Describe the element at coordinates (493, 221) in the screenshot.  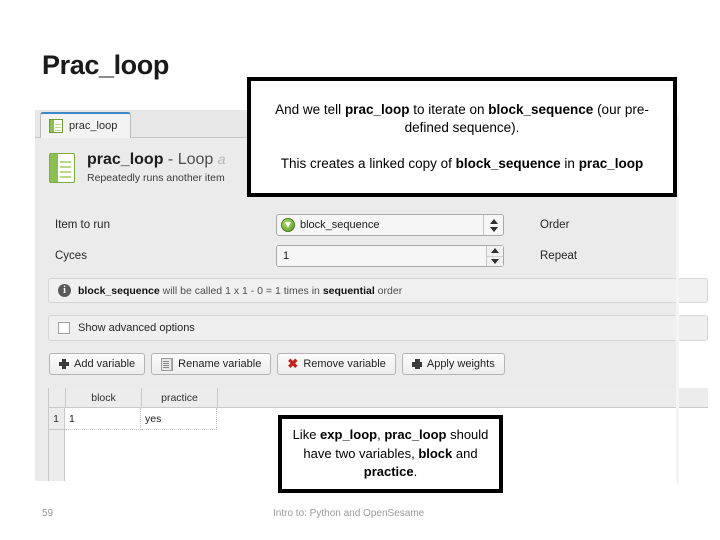
I see `chevron-up-icon` at that location.